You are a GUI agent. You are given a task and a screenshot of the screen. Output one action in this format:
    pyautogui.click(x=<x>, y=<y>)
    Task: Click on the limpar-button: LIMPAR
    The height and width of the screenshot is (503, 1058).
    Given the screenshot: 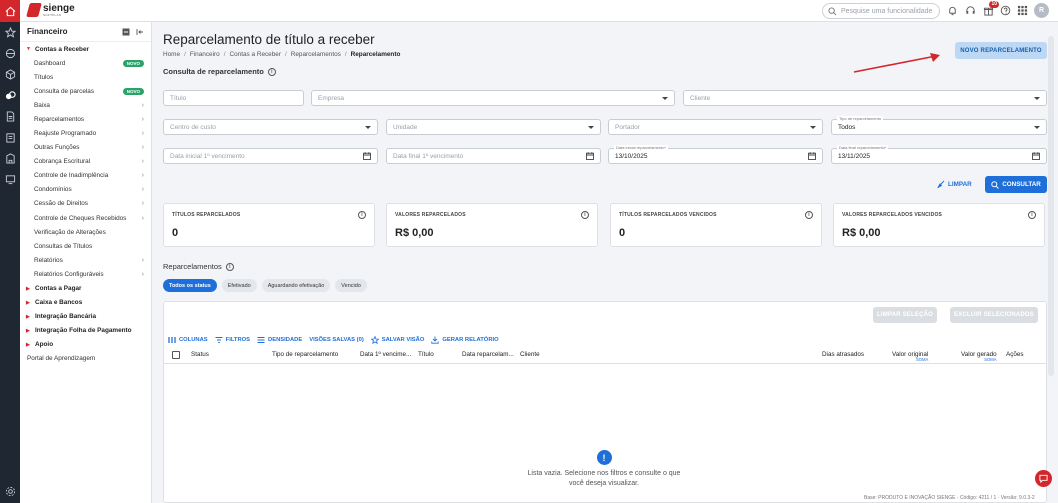 What is the action you would take?
    pyautogui.click(x=954, y=184)
    